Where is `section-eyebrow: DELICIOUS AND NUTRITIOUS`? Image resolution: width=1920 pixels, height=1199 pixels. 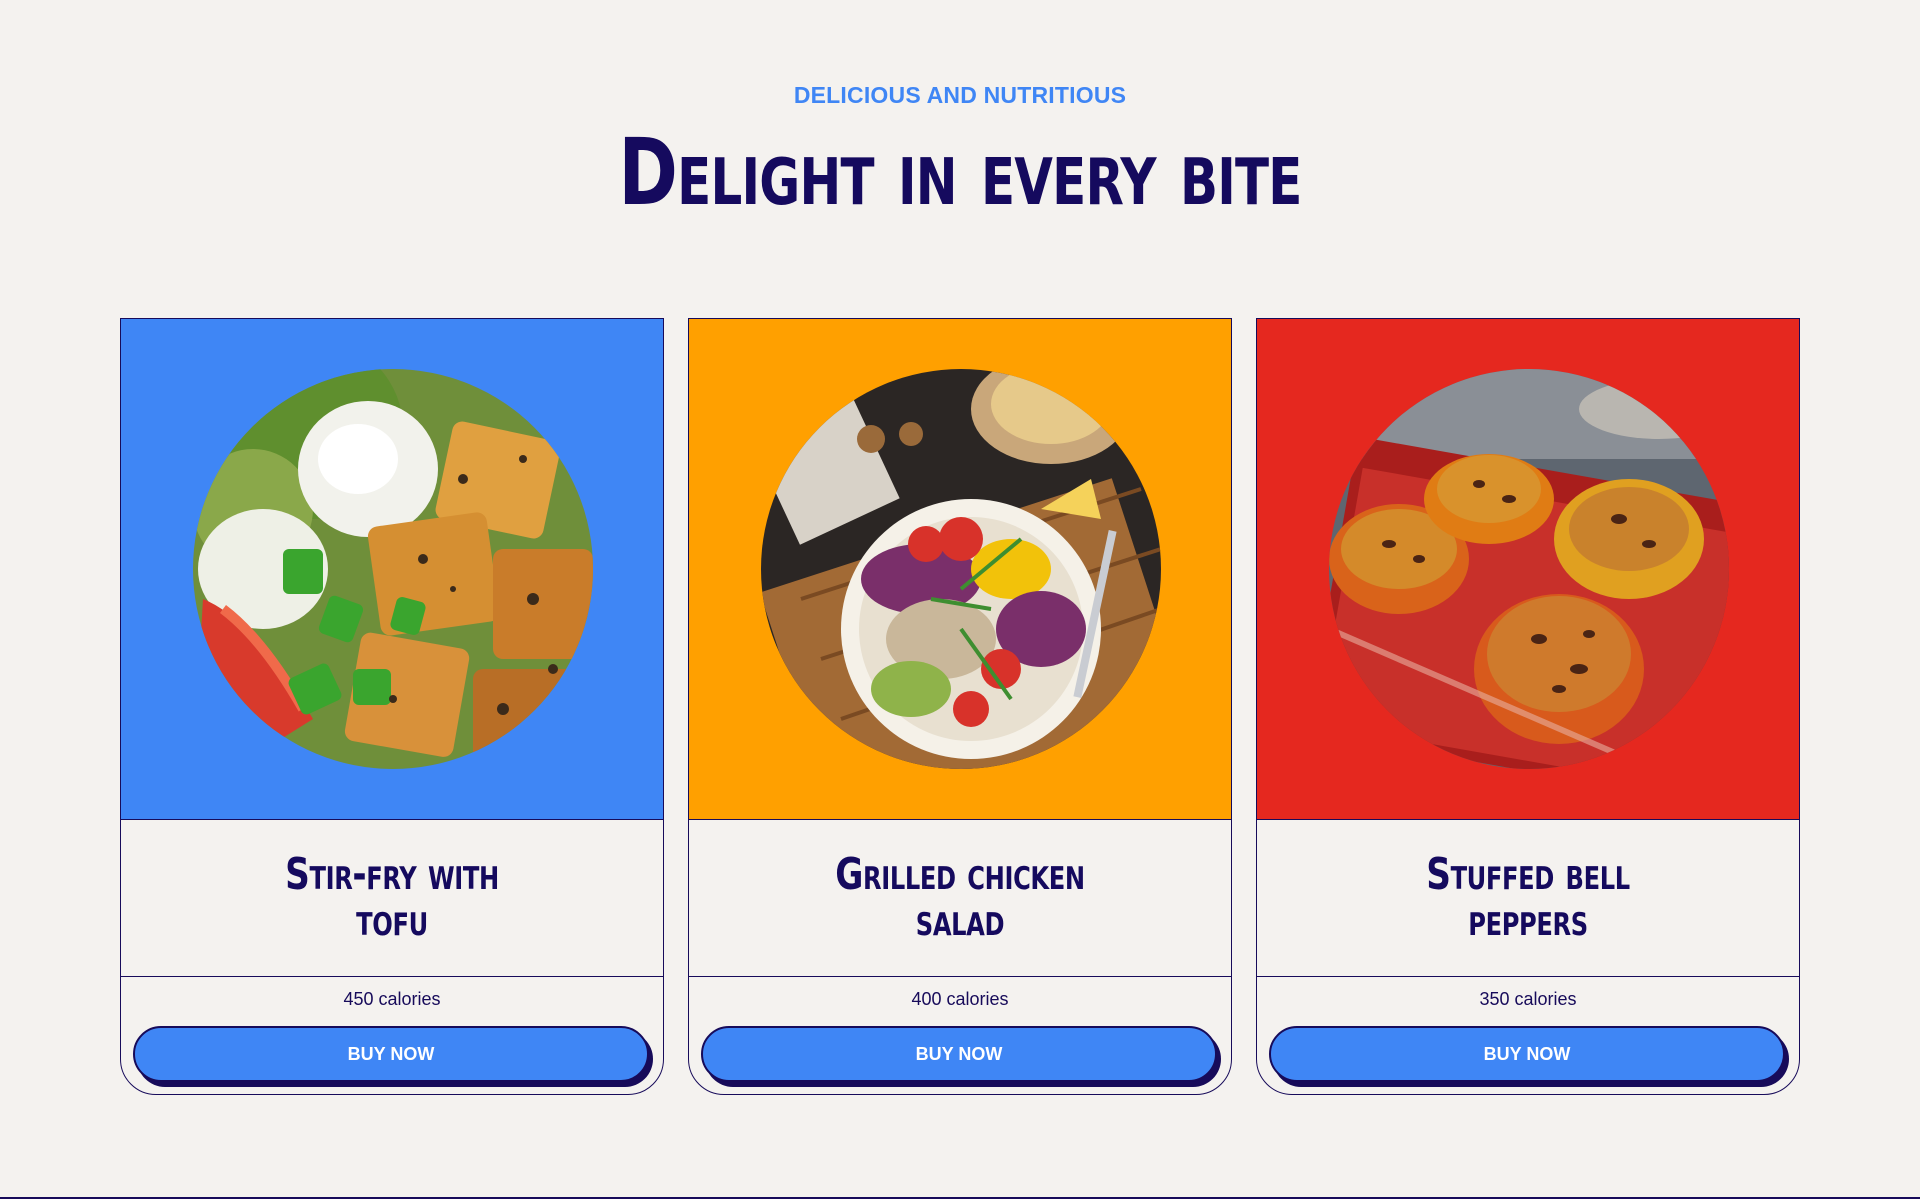 section-eyebrow: DELICIOUS AND NUTRITIOUS is located at coordinates (960, 95).